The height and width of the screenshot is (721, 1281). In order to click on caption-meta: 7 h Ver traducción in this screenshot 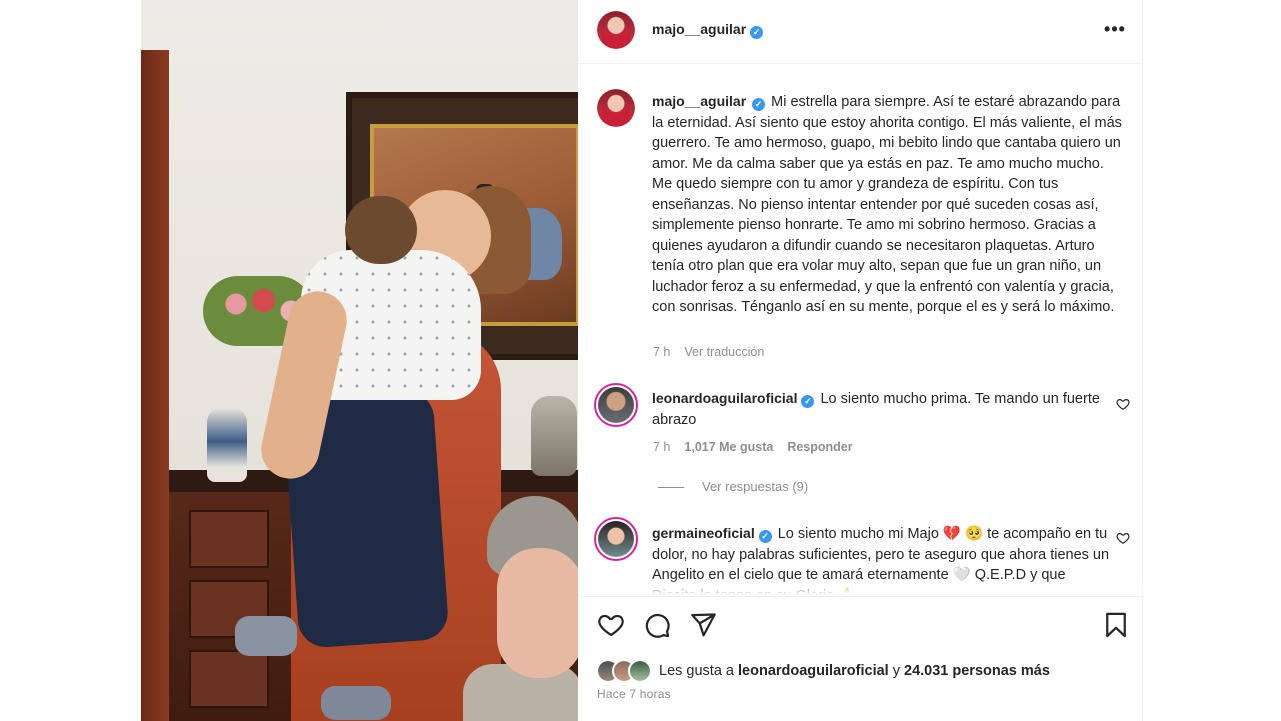, I will do `click(715, 352)`.